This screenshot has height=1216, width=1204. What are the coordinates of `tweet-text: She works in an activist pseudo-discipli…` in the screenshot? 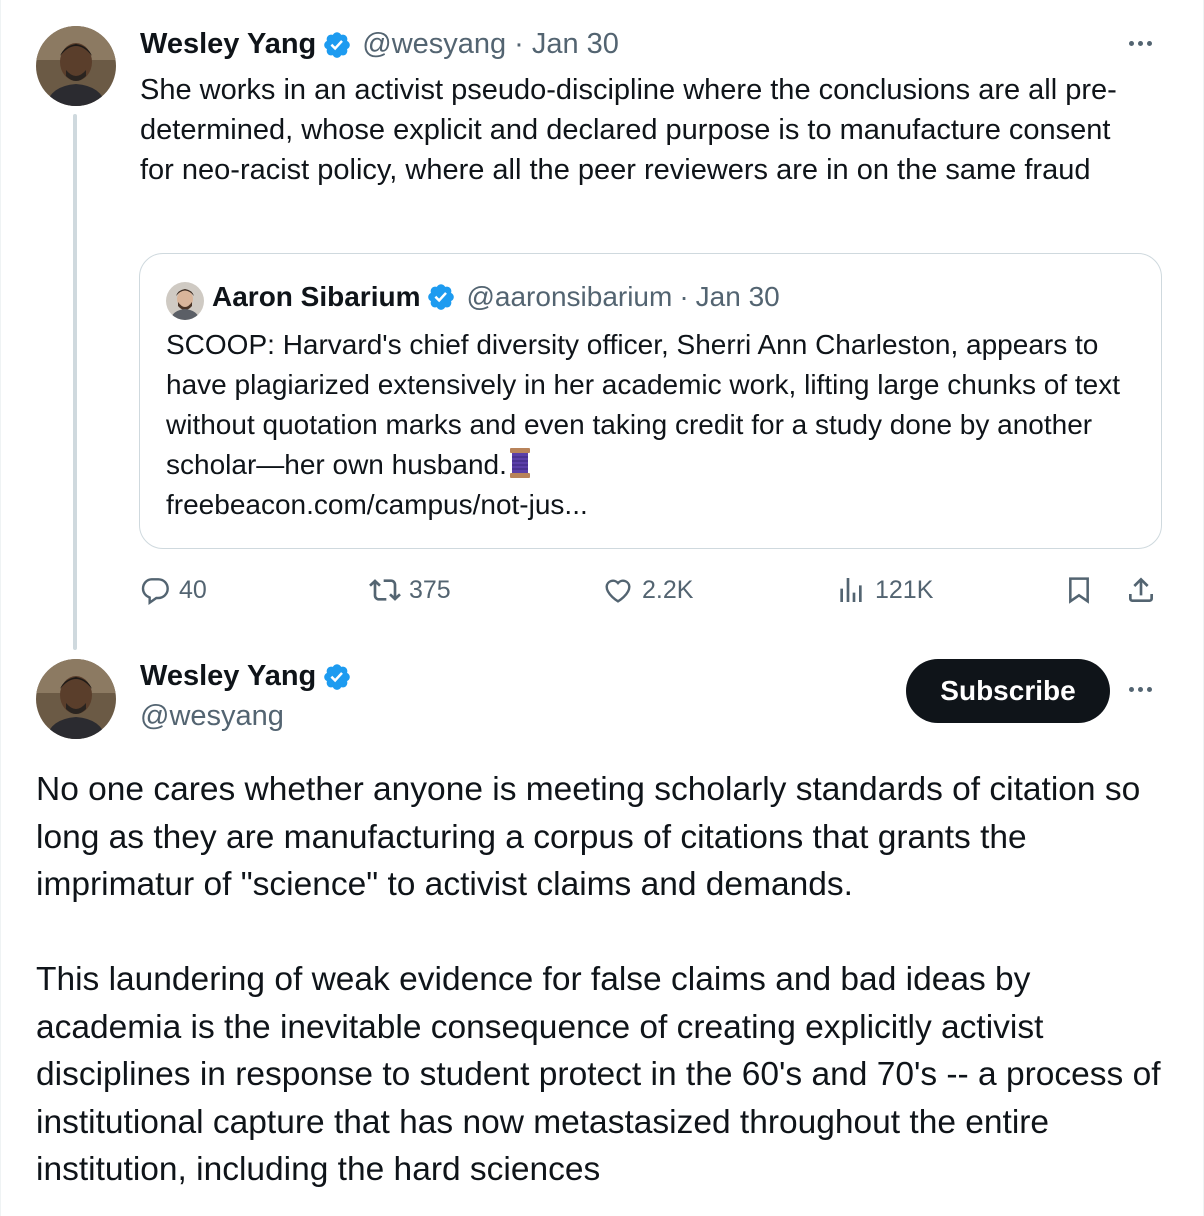 It's located at (628, 130).